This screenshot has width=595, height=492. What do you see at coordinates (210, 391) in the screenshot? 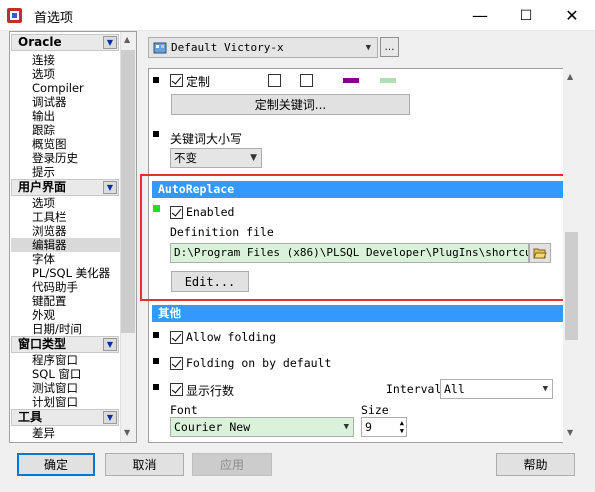
I see `show-line-numbers-label: 显示行数` at bounding box center [210, 391].